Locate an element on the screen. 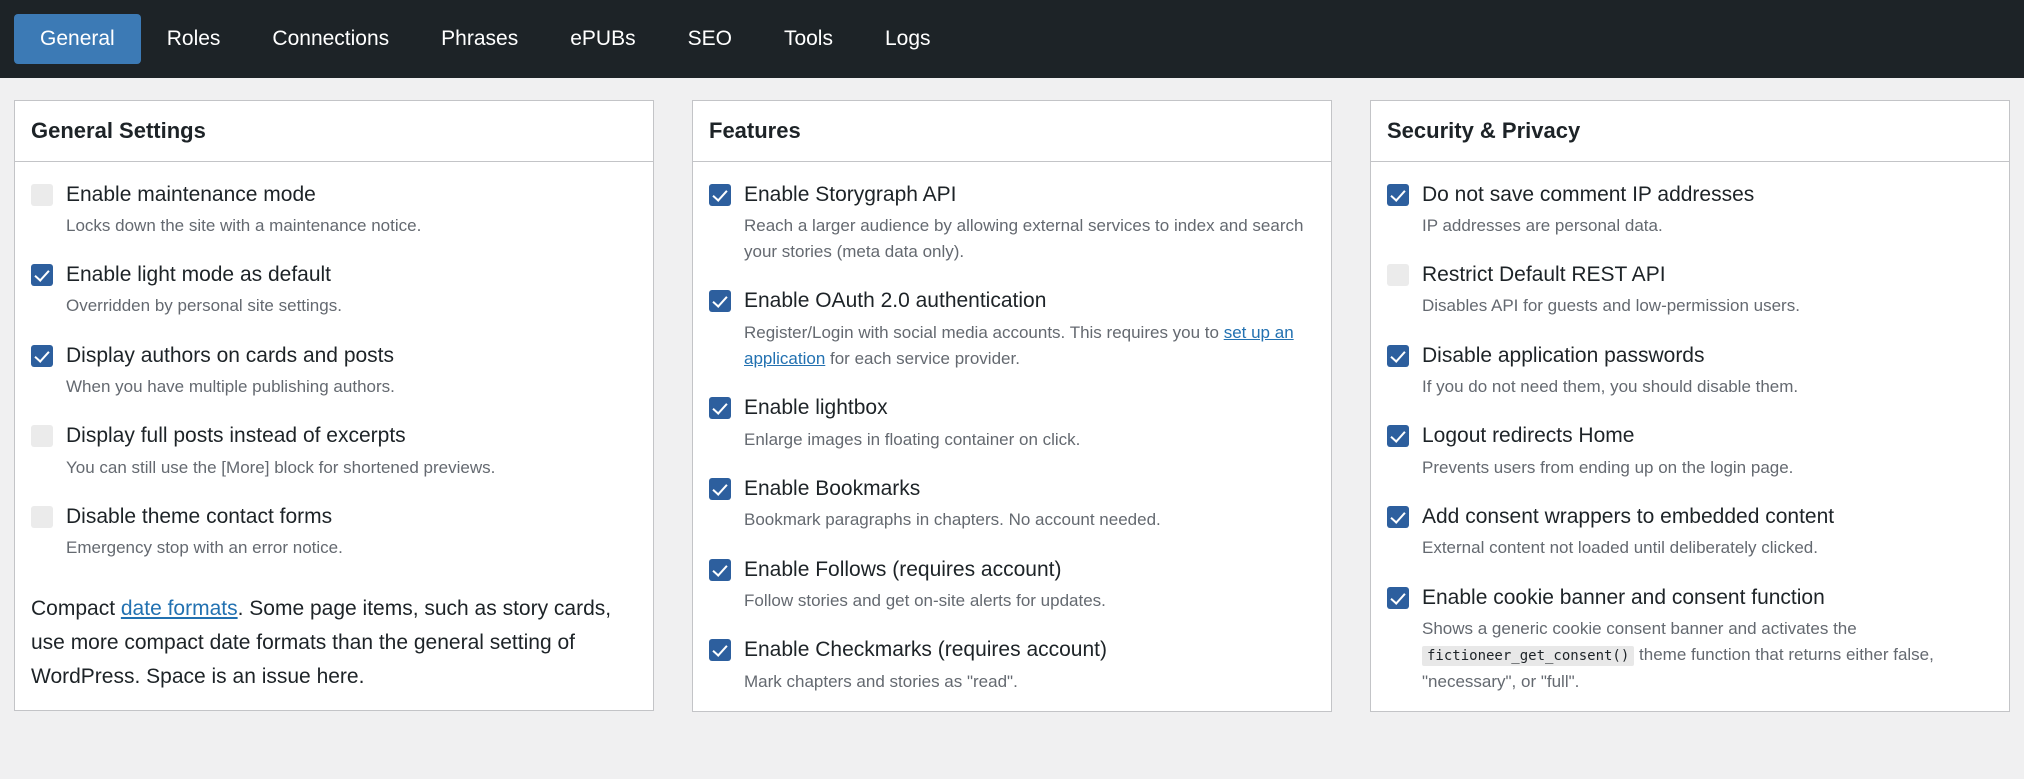 This screenshot has height=779, width=2024. checkbox-restrict-default-rest-api is located at coordinates (1398, 275).